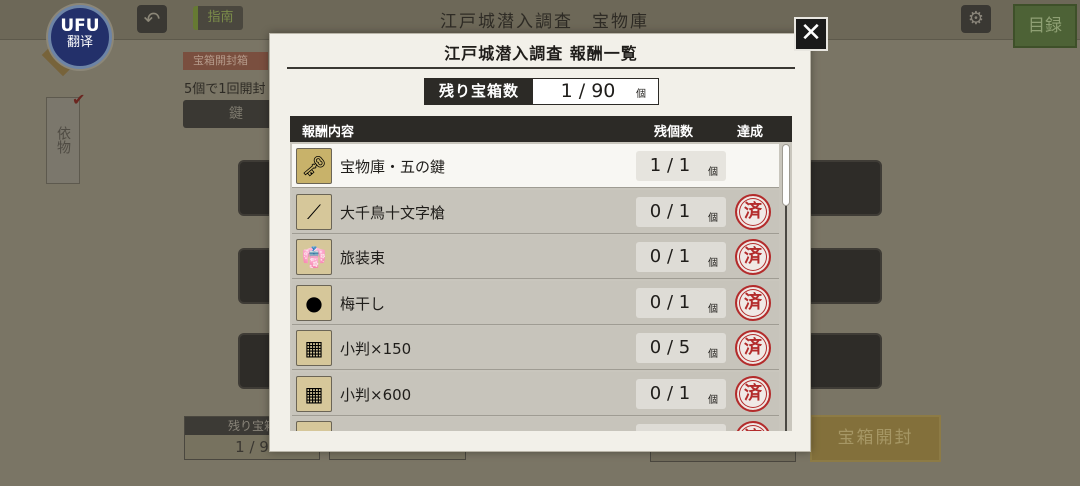 The width and height of the screenshot is (1080, 486). What do you see at coordinates (535, 211) in the screenshot?
I see `reward-row: ⟋ 大千鳥十文字槍 0 / 1 個 済` at bounding box center [535, 211].